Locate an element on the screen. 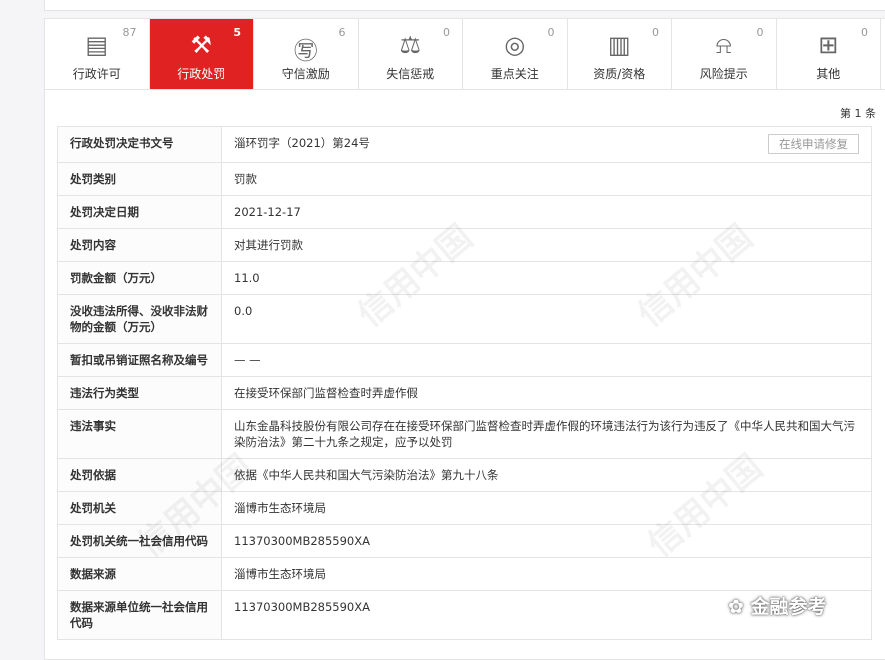 Image resolution: width=885 pixels, height=660 pixels. field-value-cell: 2021-12-17 is located at coordinates (546, 212).